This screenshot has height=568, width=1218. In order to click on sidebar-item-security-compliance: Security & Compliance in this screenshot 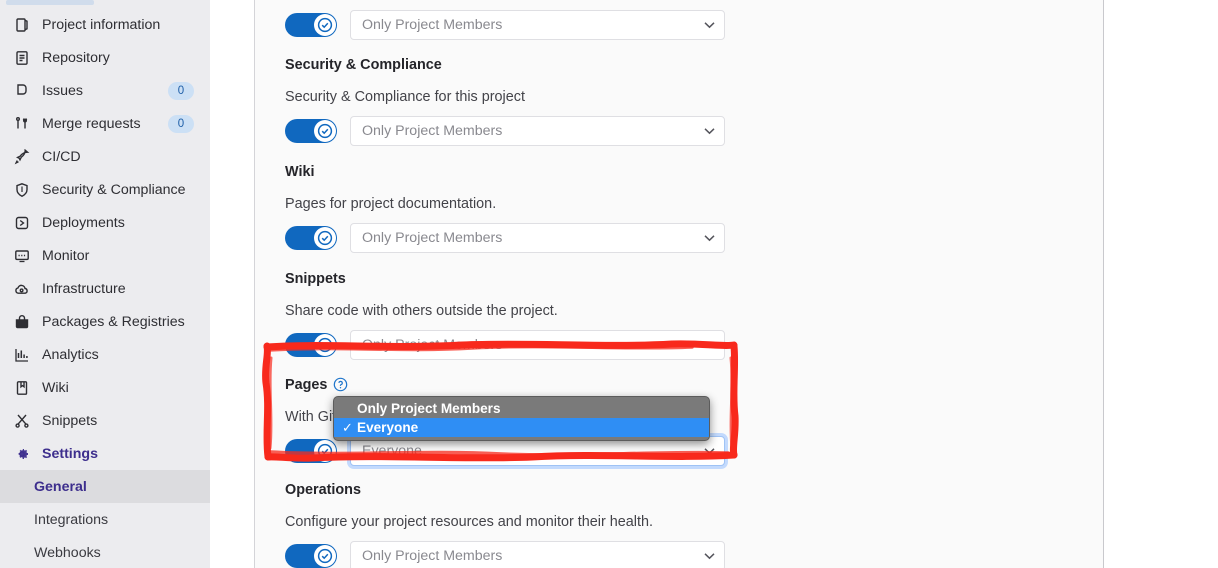, I will do `click(105, 189)`.